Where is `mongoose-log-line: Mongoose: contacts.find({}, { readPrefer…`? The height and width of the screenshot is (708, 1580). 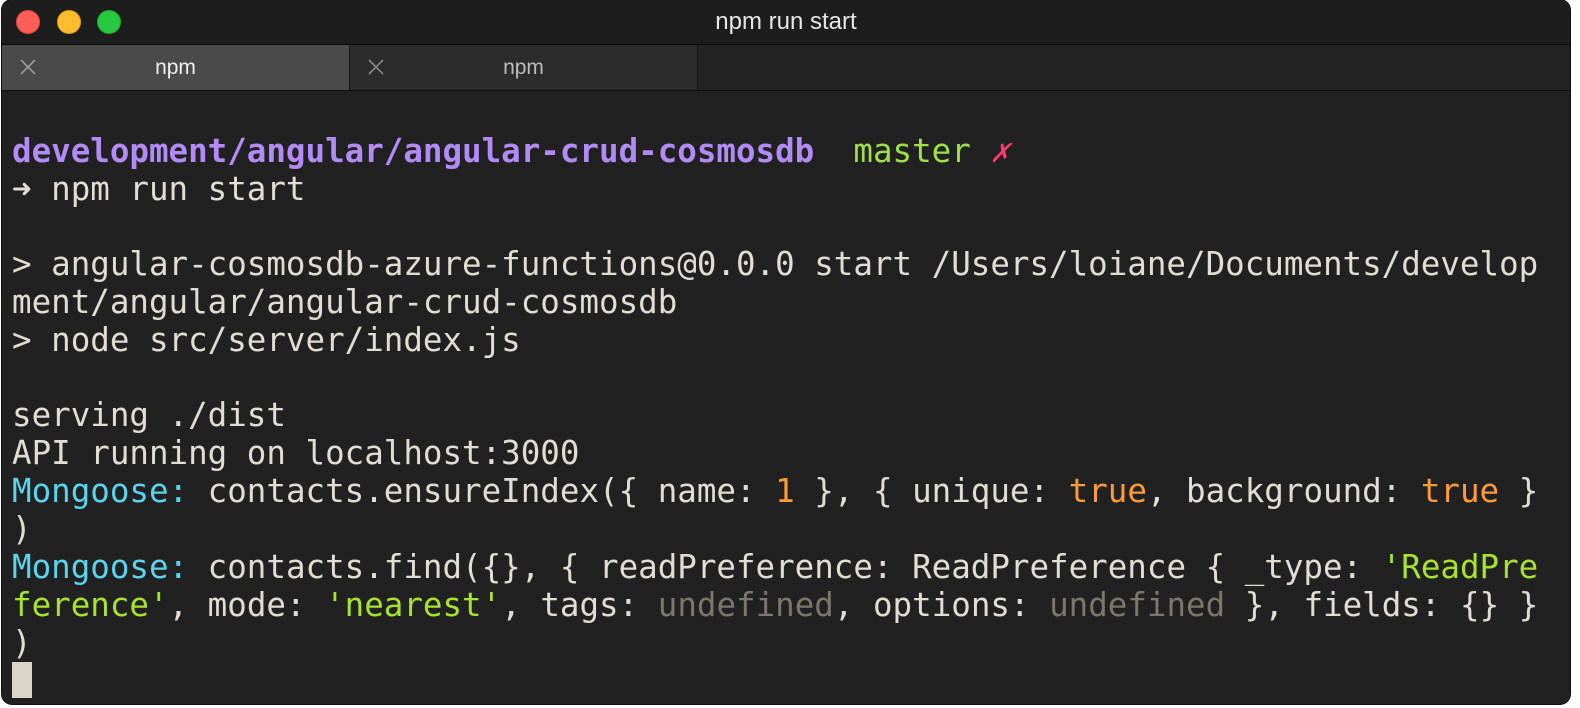 mongoose-log-line: Mongoose: contacts.find({}, { readPrefer… is located at coordinates (775, 567).